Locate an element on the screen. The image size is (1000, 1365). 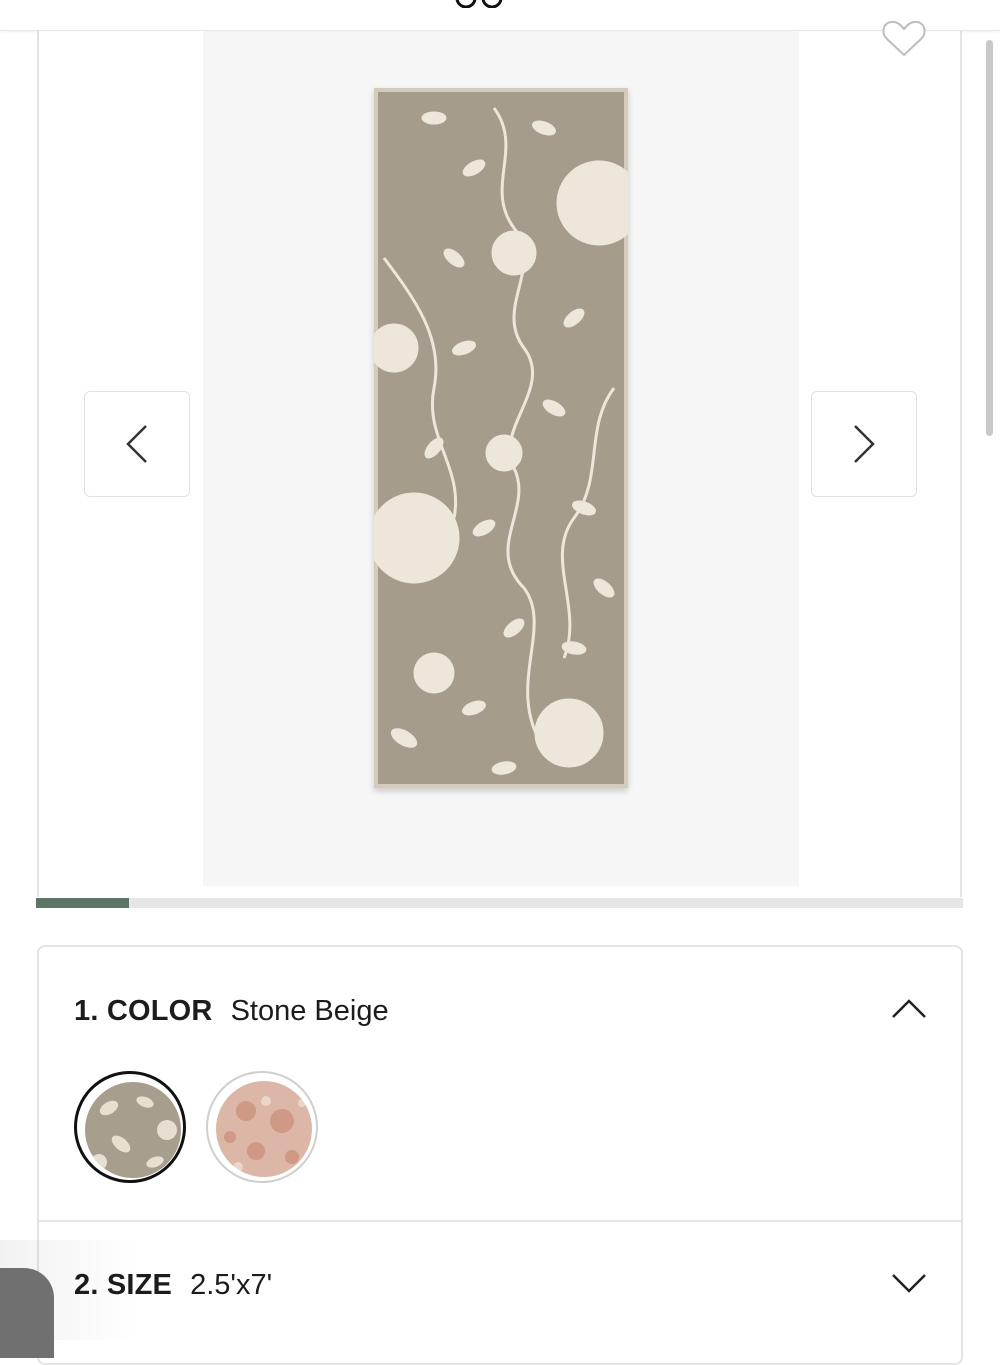
size-option-value: 2.5'x7' is located at coordinates (231, 1285).